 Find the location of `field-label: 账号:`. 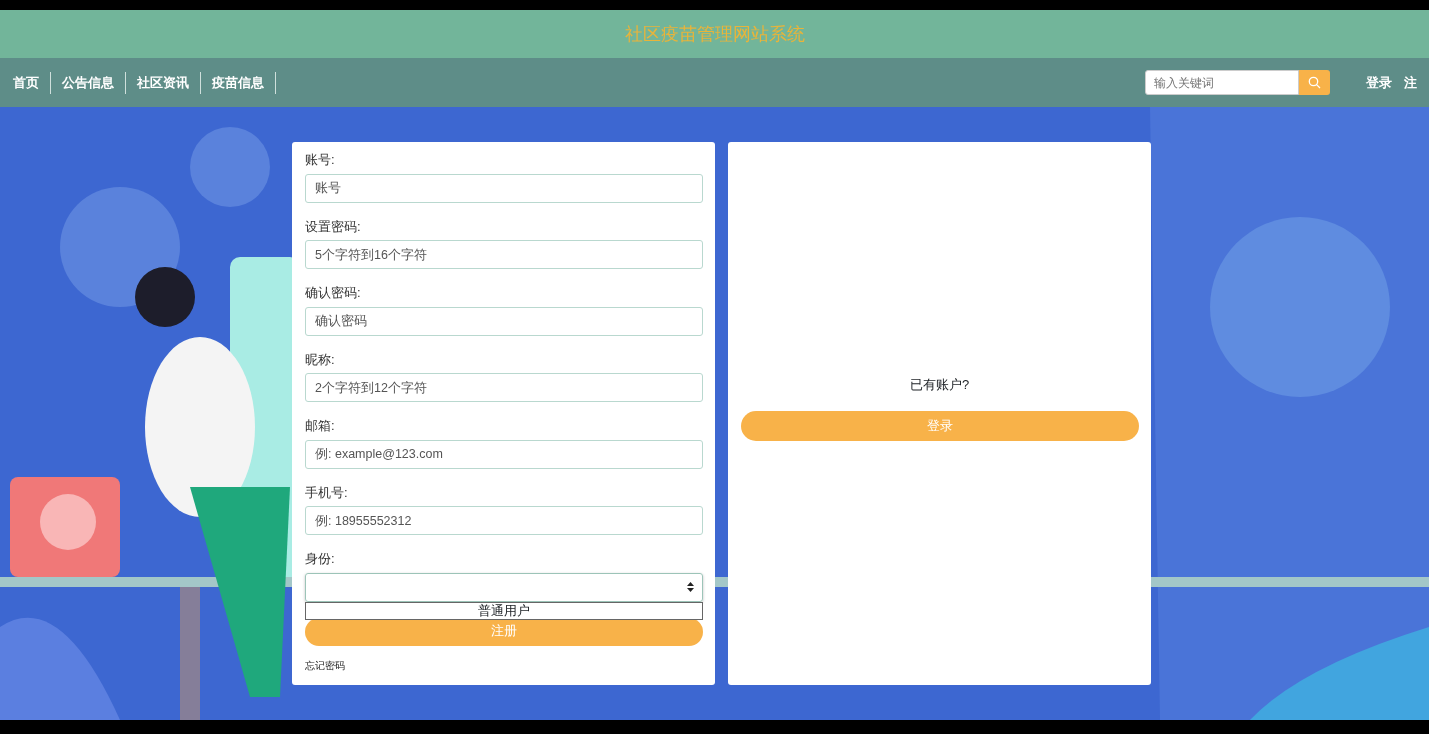

field-label: 账号: is located at coordinates (320, 160).